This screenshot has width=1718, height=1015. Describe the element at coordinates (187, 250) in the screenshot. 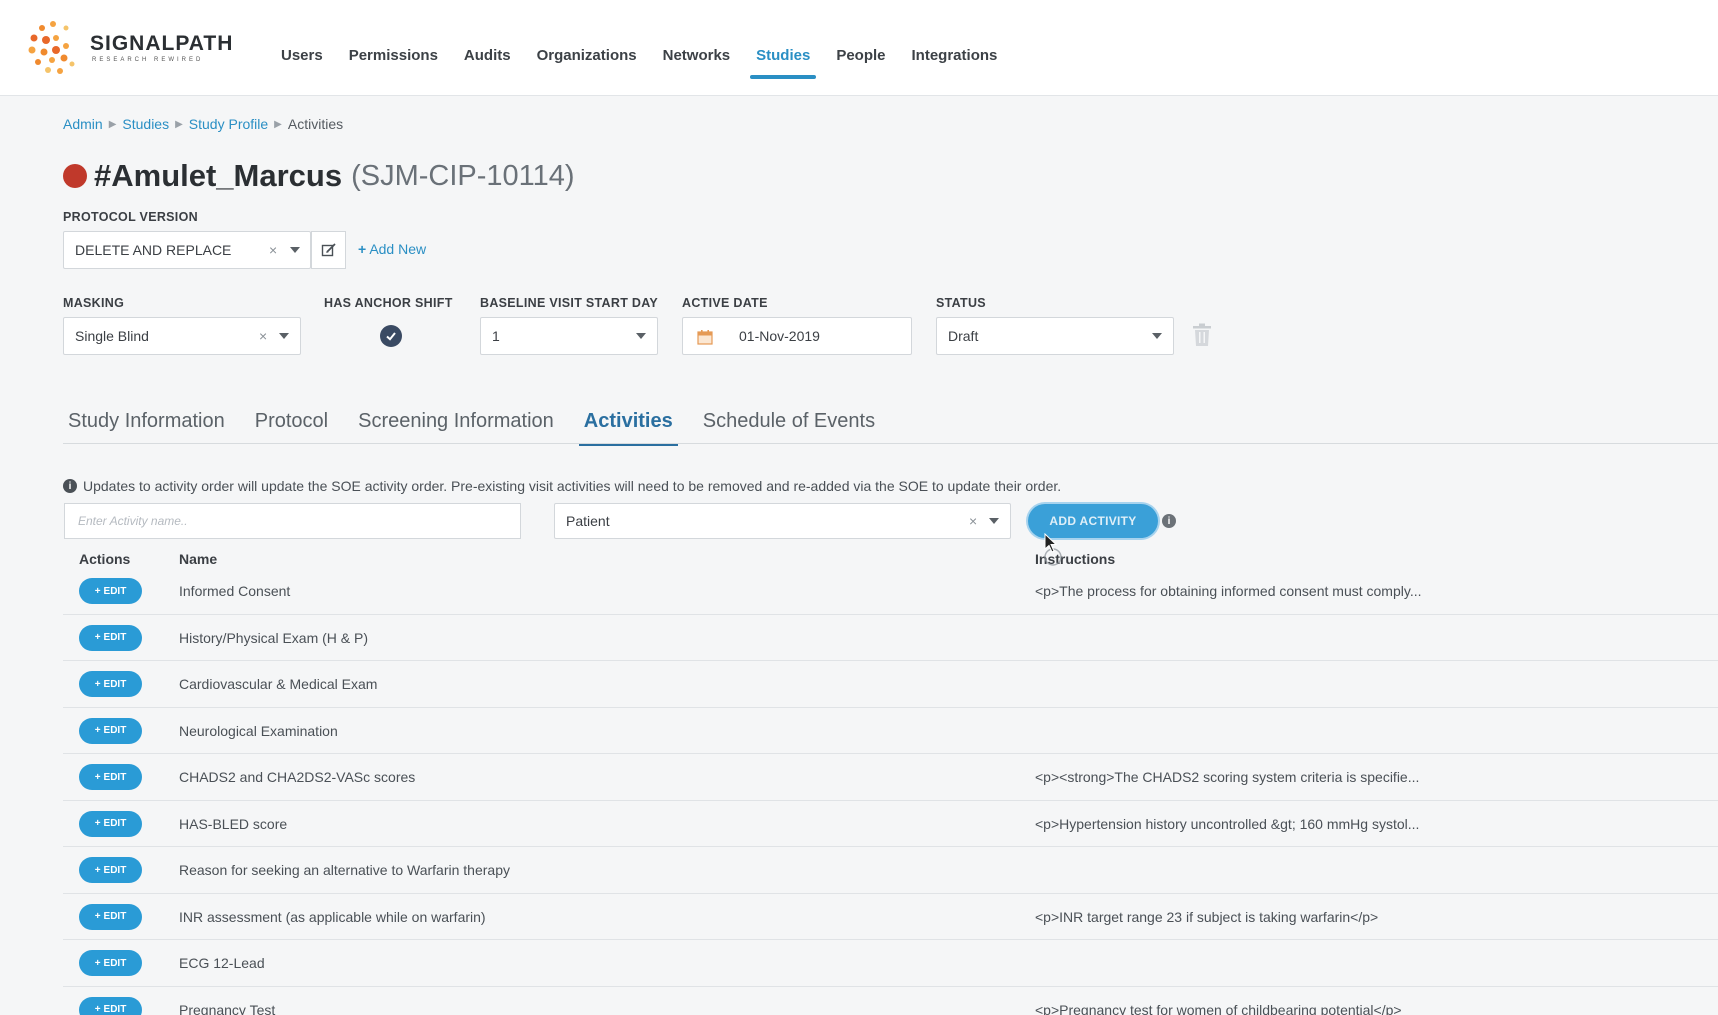

I see `protocol-version-select: DELETE AND REPLACE ×` at that location.